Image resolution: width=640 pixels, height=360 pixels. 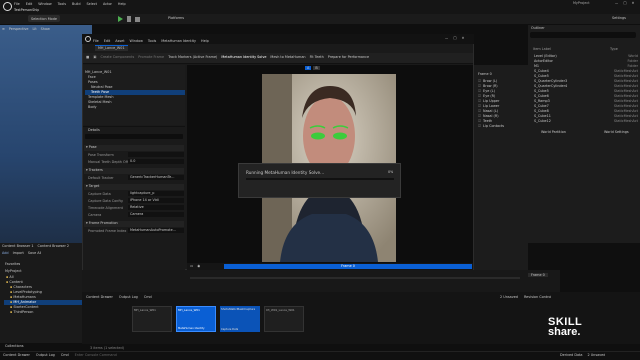 What do you see at coordinates (99, 297) in the screenshot?
I see `content-drawer-tab: Content Drawer` at bounding box center [99, 297].